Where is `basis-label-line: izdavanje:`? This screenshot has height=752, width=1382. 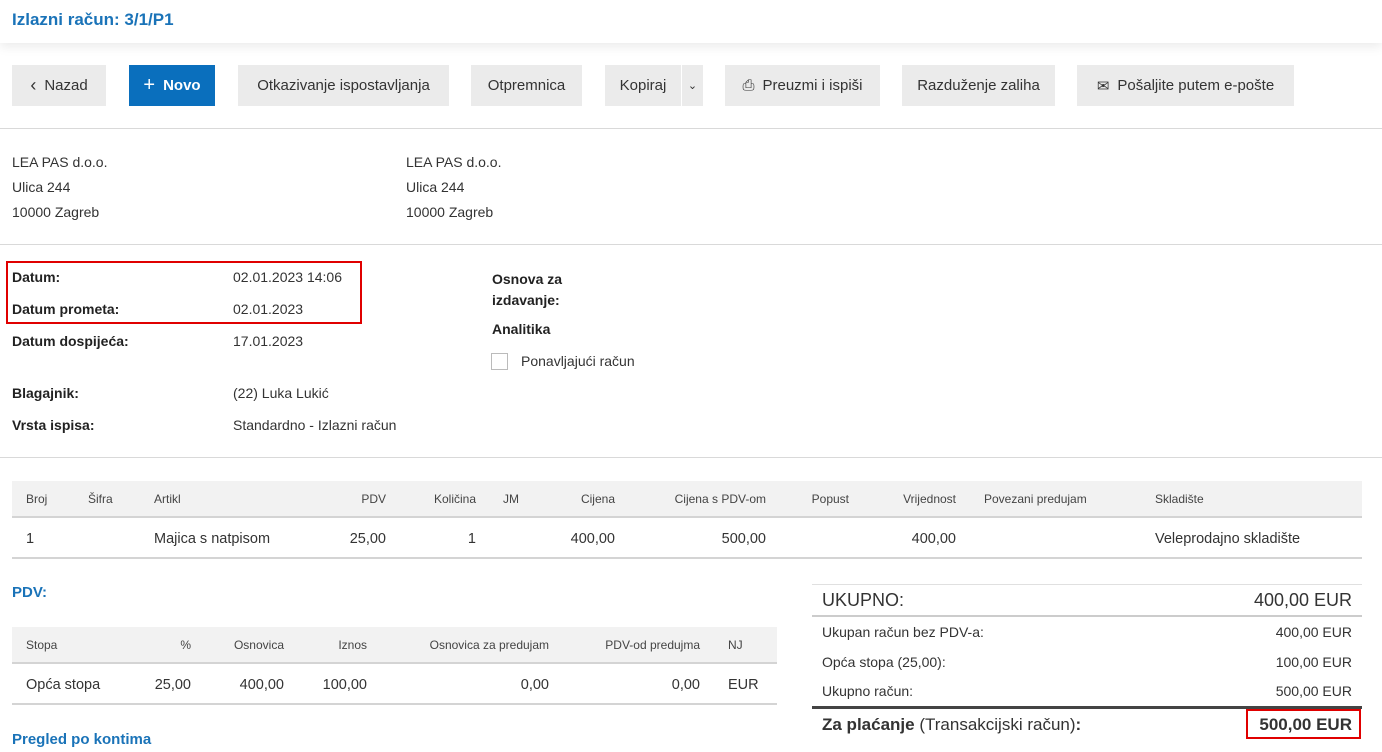 basis-label-line: izdavanje: is located at coordinates (526, 300).